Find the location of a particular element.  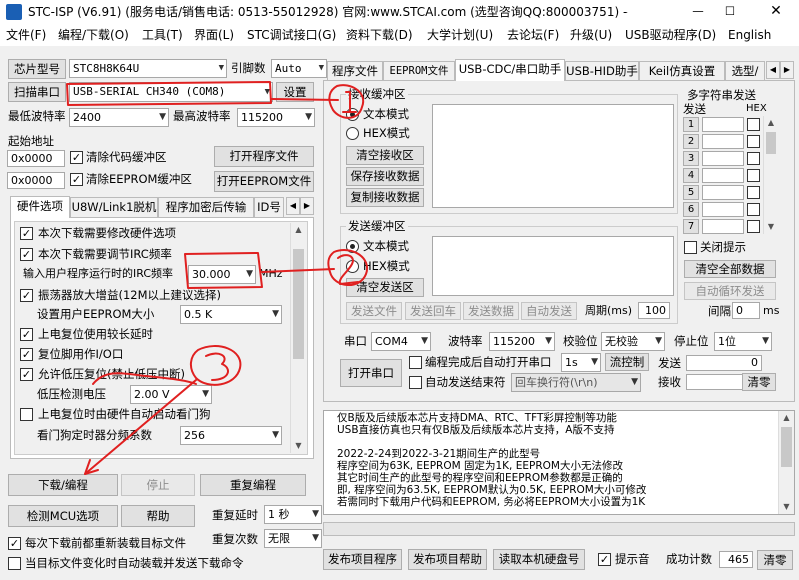

tab-scroll-right: ▶ is located at coordinates (307, 206).